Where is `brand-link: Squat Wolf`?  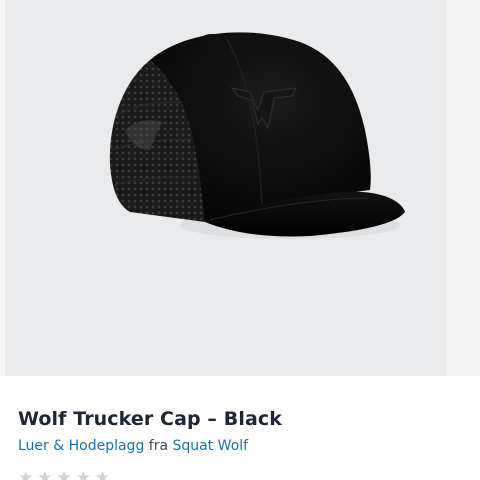 brand-link: Squat Wolf is located at coordinates (211, 446).